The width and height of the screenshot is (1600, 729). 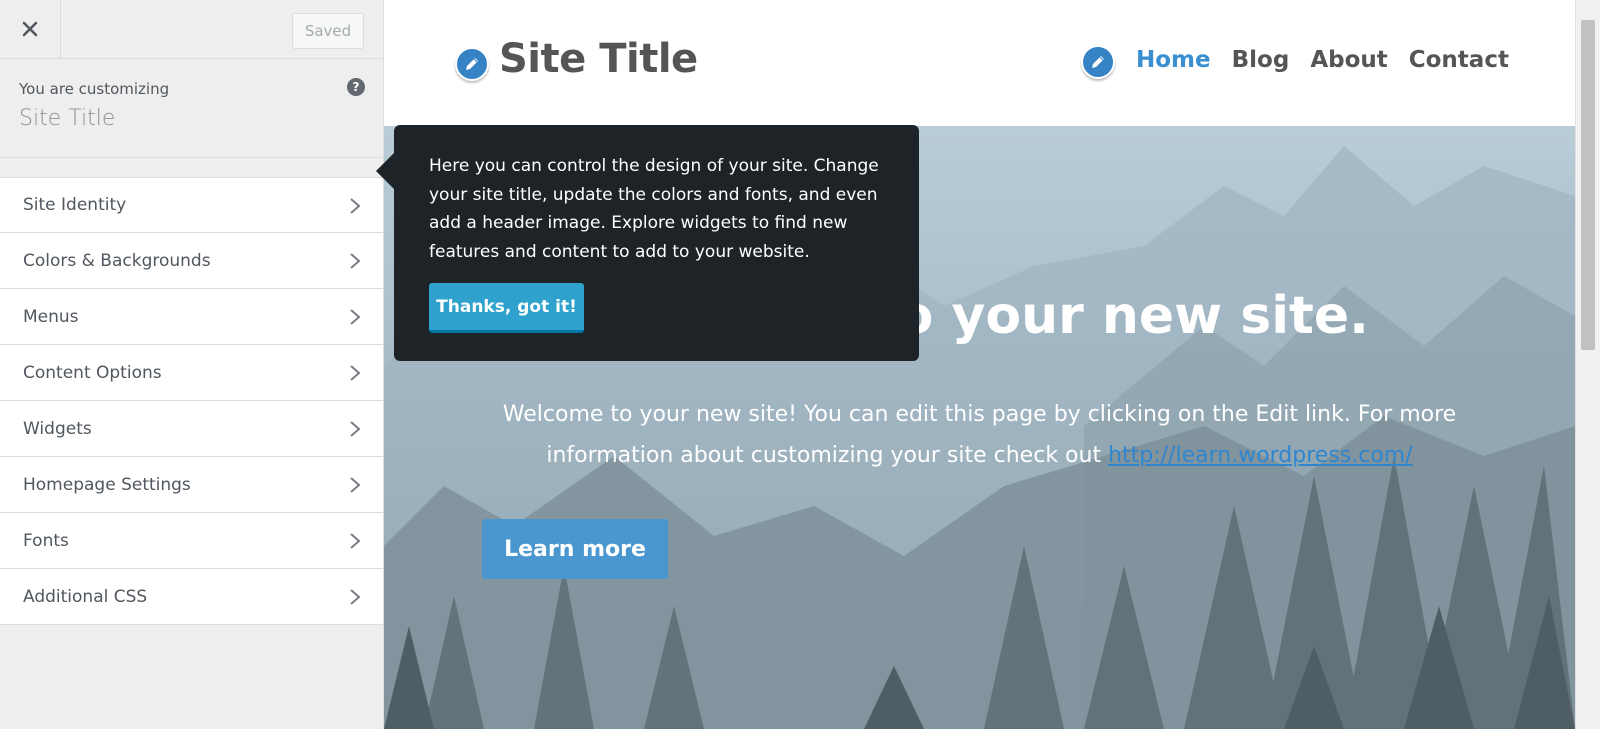 I want to click on section-label: Fonts, so click(x=46, y=540).